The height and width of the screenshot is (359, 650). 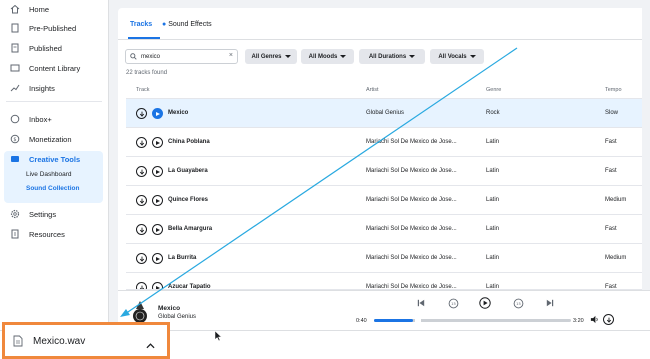 What do you see at coordinates (594, 319) in the screenshot?
I see `volume-icon` at bounding box center [594, 319].